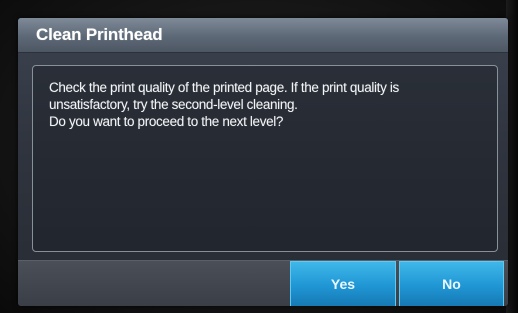 This screenshot has height=313, width=518. Describe the element at coordinates (263, 35) in the screenshot. I see `dialog-title-bar: Clean Printhead` at that location.